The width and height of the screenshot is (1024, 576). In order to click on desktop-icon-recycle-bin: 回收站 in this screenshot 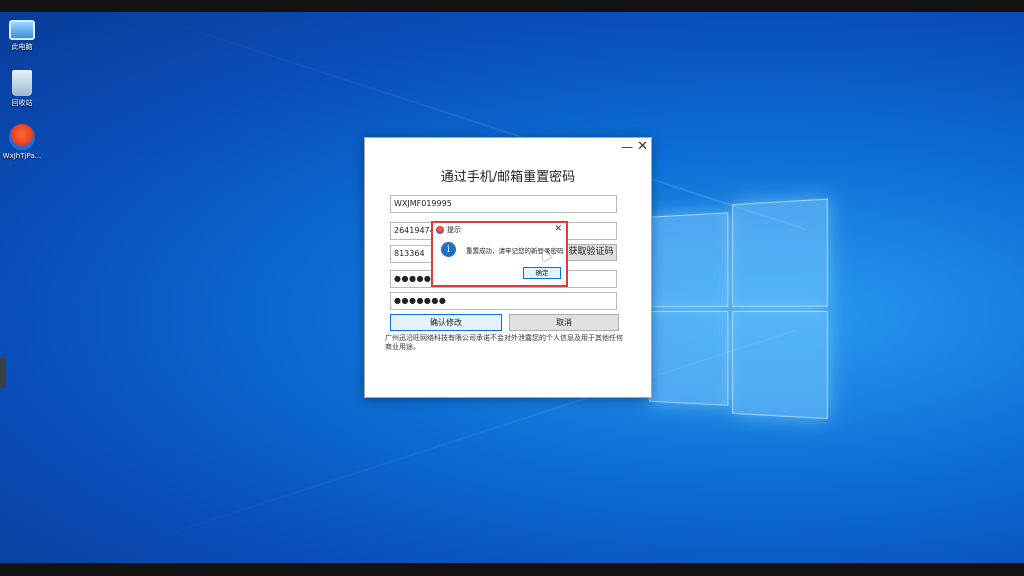, I will do `click(22, 89)`.